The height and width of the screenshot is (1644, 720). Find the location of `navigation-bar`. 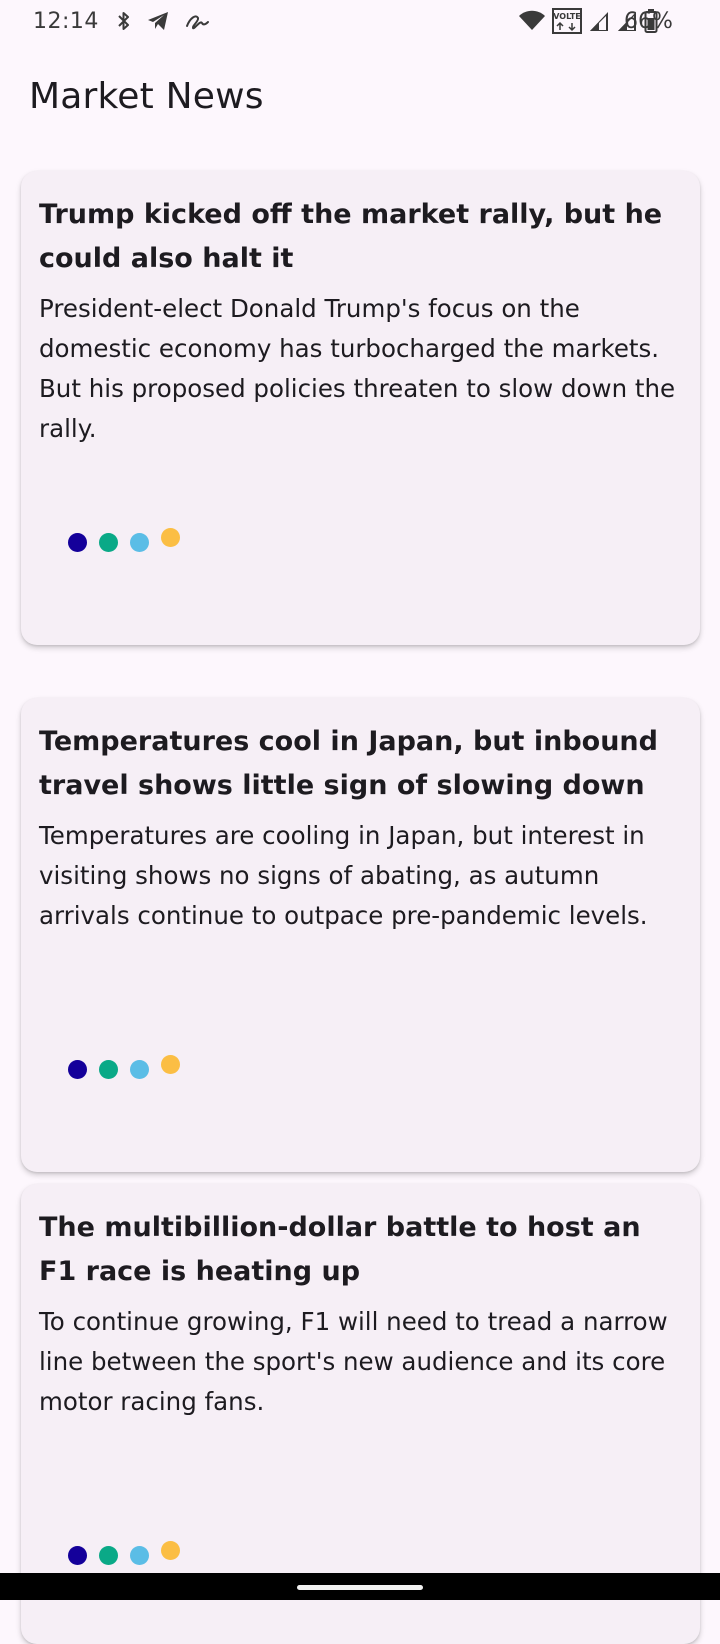

navigation-bar is located at coordinates (360, 1586).